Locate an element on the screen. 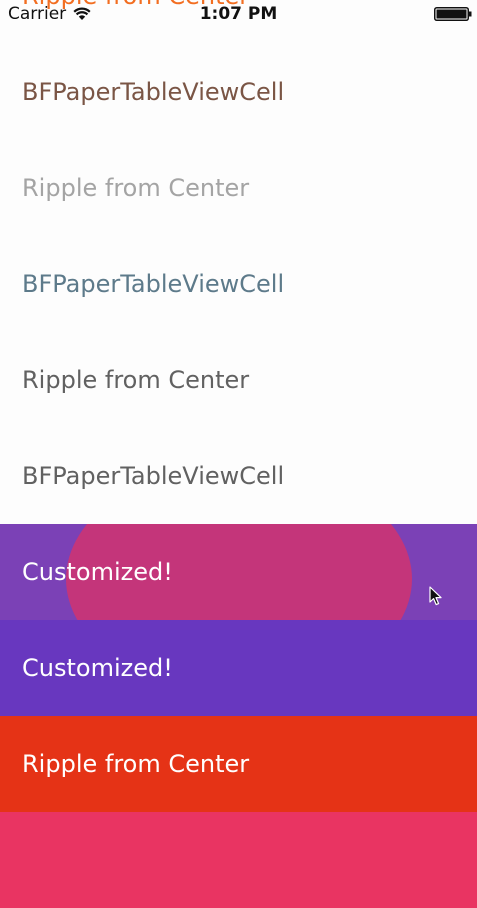 The width and height of the screenshot is (477, 908). status-bar: Carrier 1:07 PM is located at coordinates (238, 14).